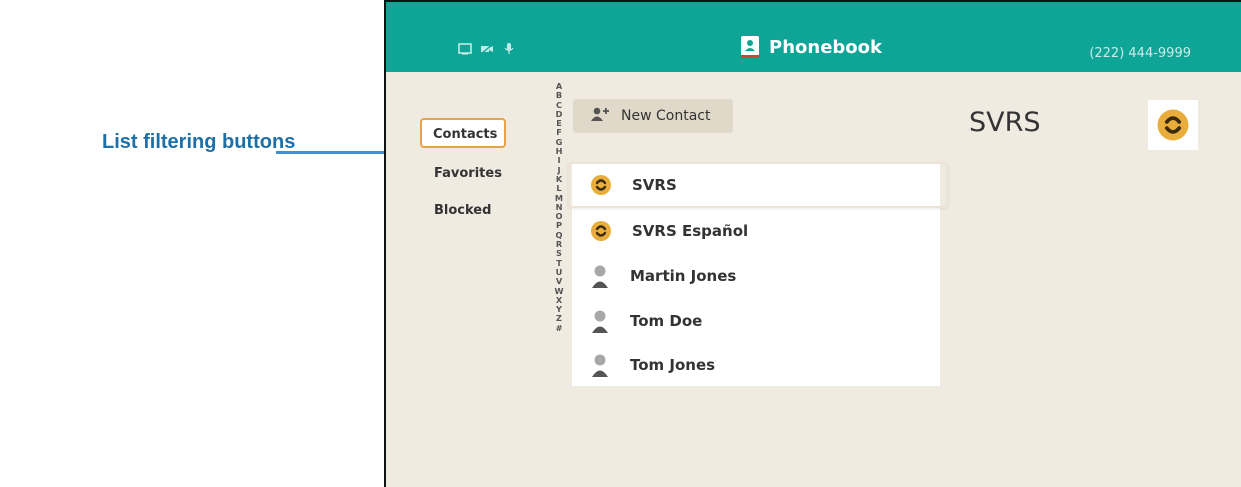 This screenshot has height=487, width=1241. Describe the element at coordinates (1140, 53) in the screenshot. I see `phone-number: (222) 444-9999` at that location.